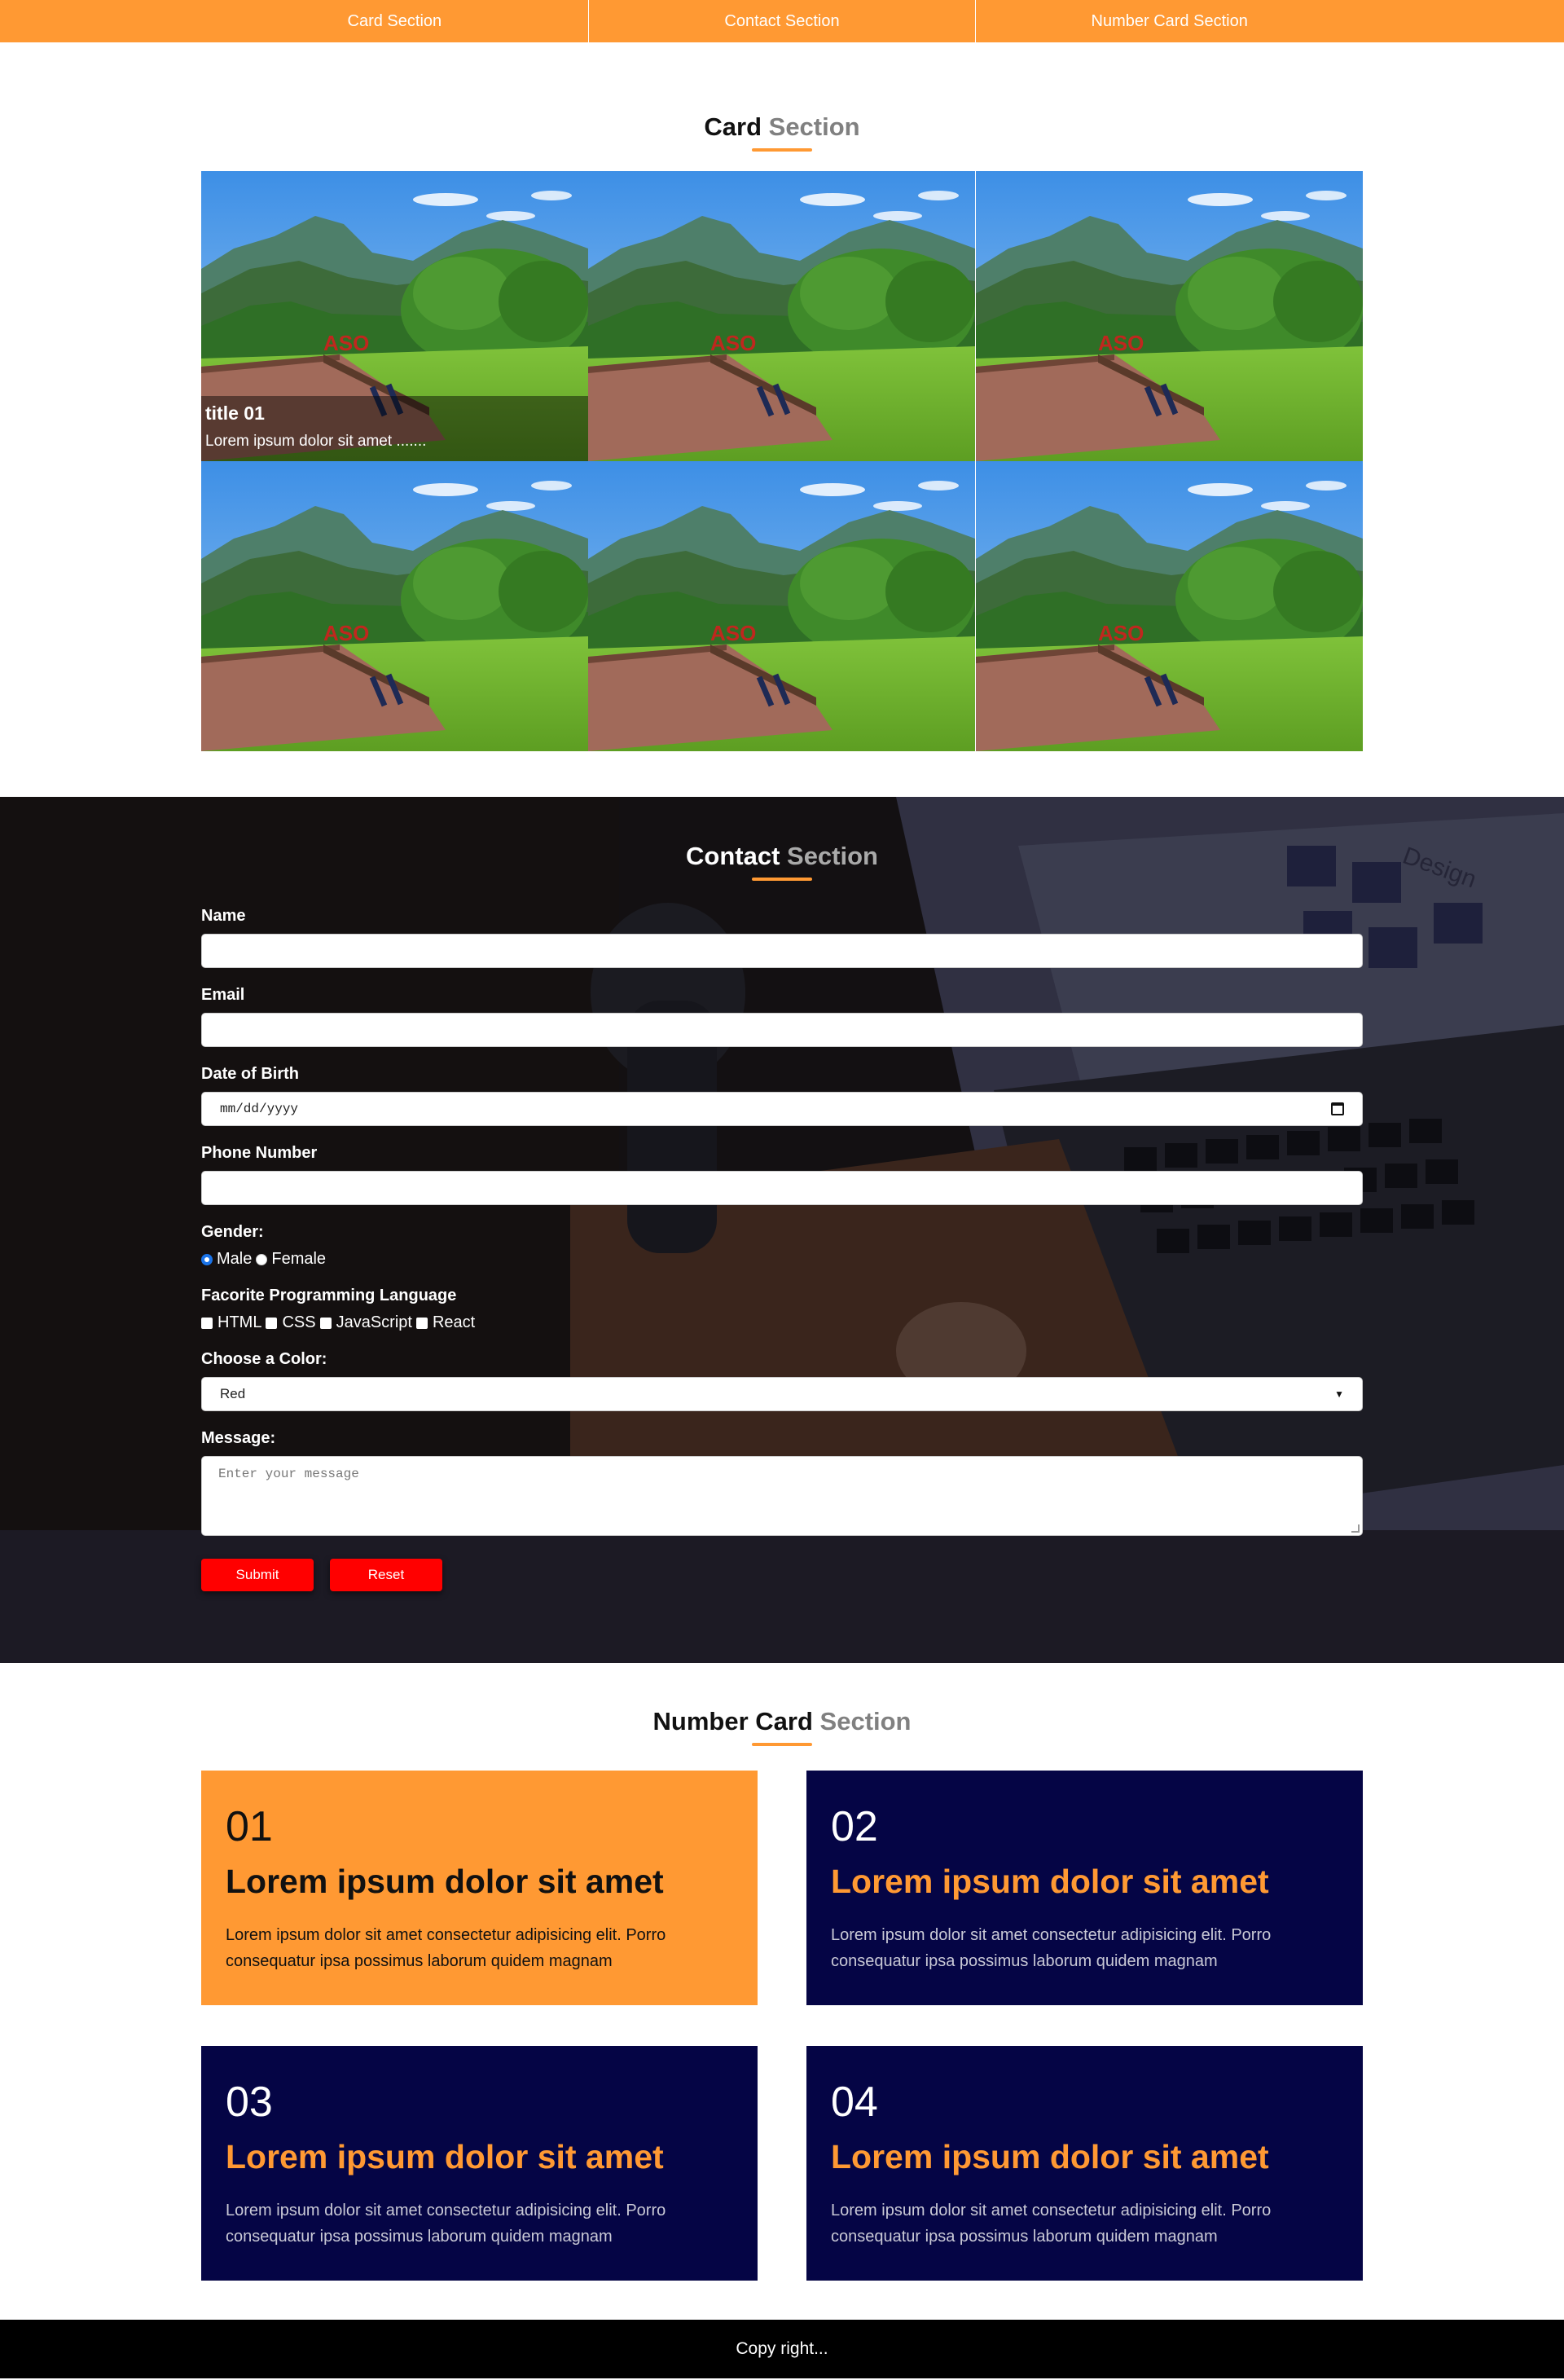 This screenshot has width=1564, height=2380. What do you see at coordinates (259, 1153) in the screenshot?
I see `phone-label: Phone Number` at bounding box center [259, 1153].